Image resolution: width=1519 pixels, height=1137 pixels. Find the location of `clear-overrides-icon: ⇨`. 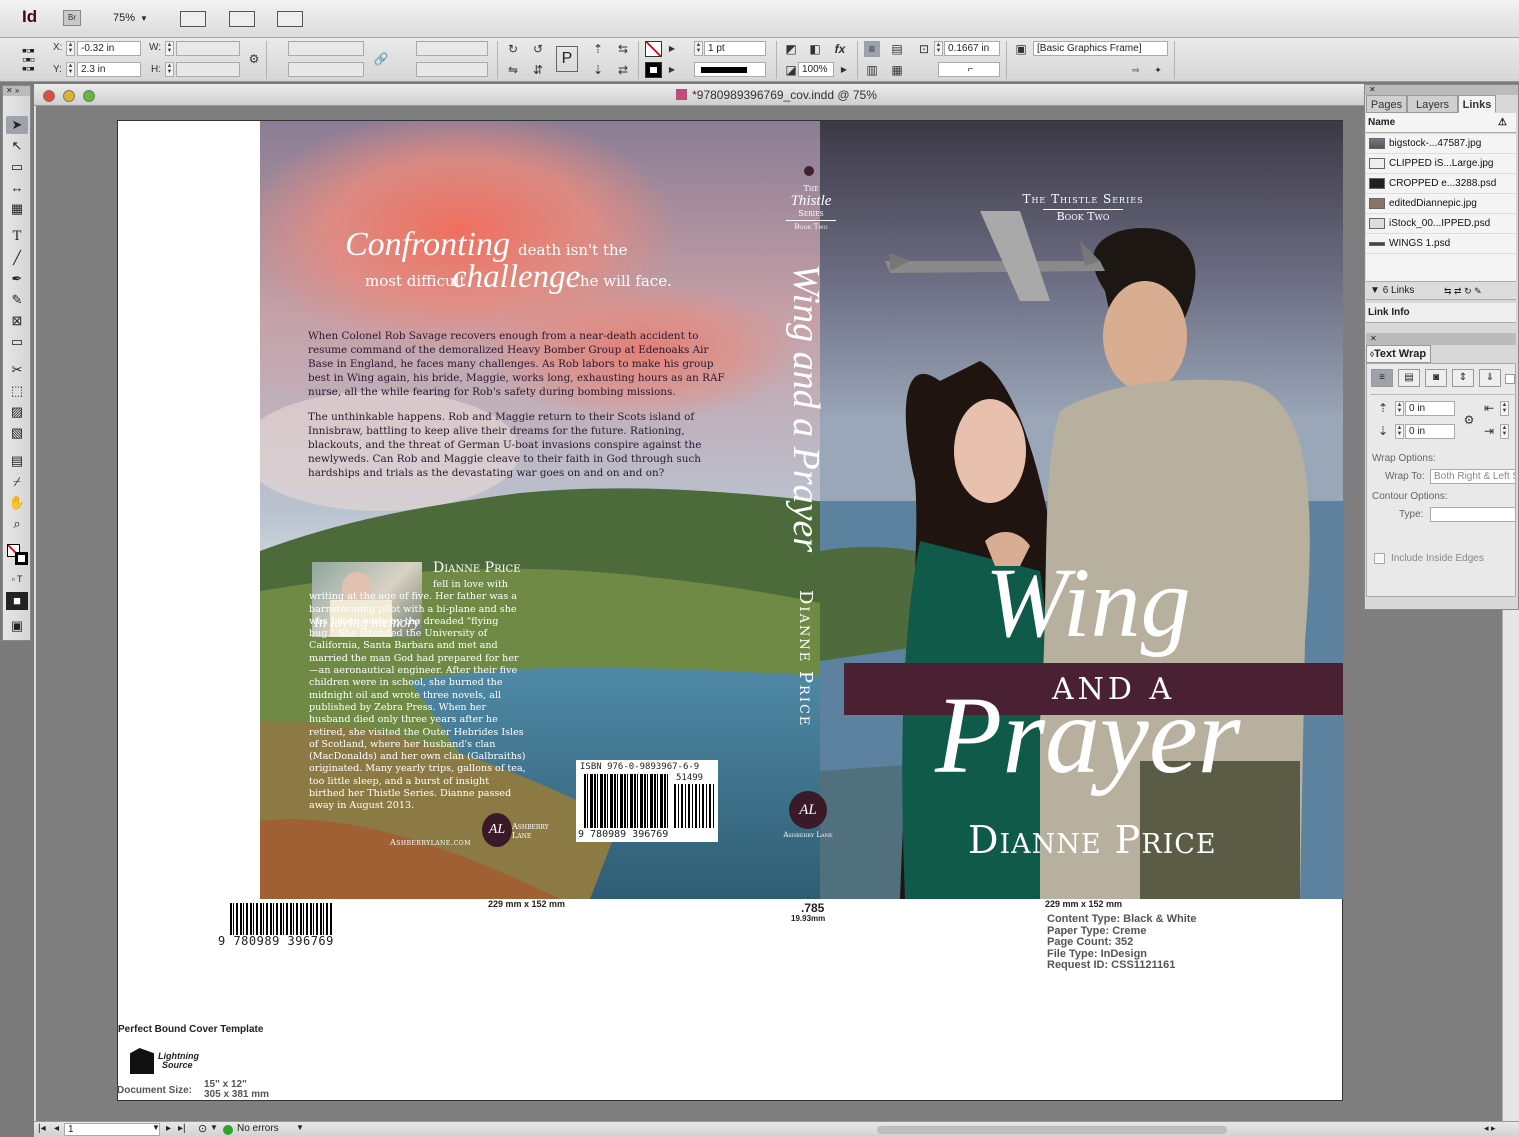

clear-overrides-icon: ⇨ is located at coordinates (1136, 70).